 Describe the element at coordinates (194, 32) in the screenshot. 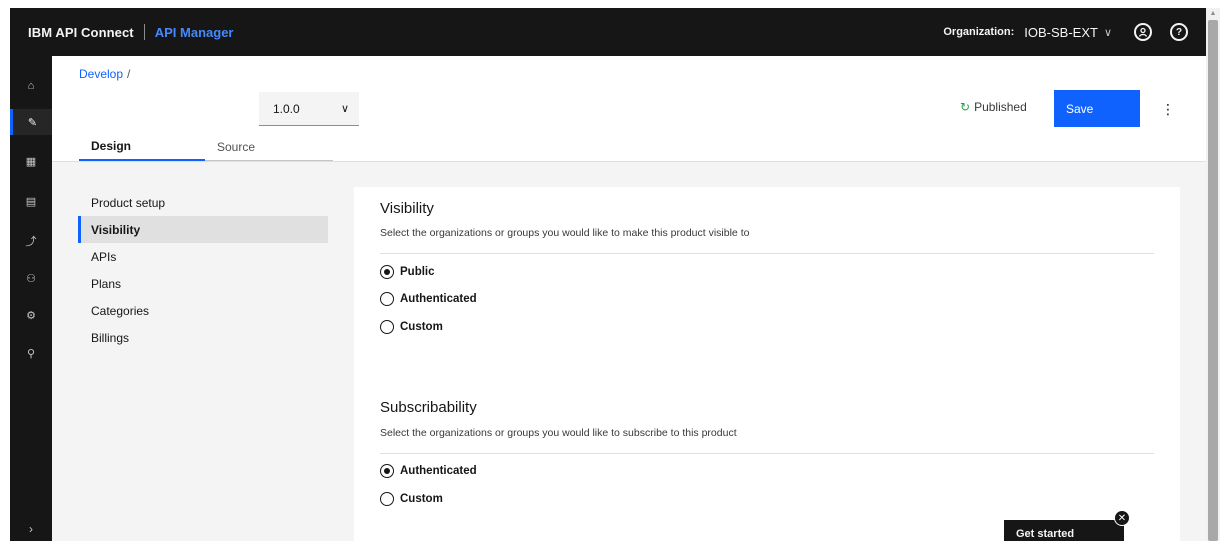

I see `app-name: API Manager` at that location.